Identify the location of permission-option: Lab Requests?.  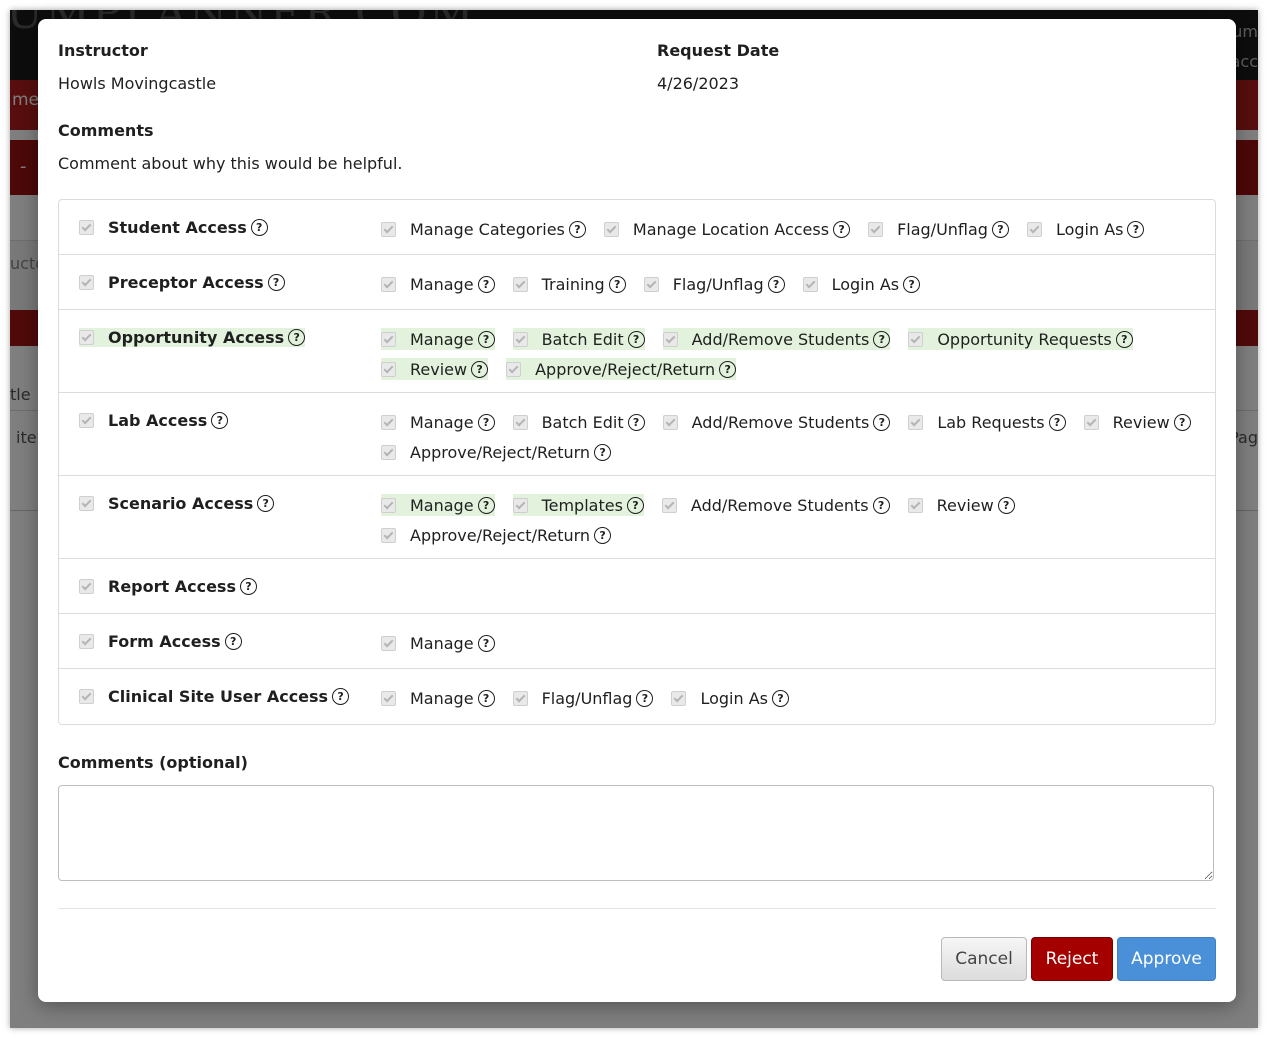
(987, 422).